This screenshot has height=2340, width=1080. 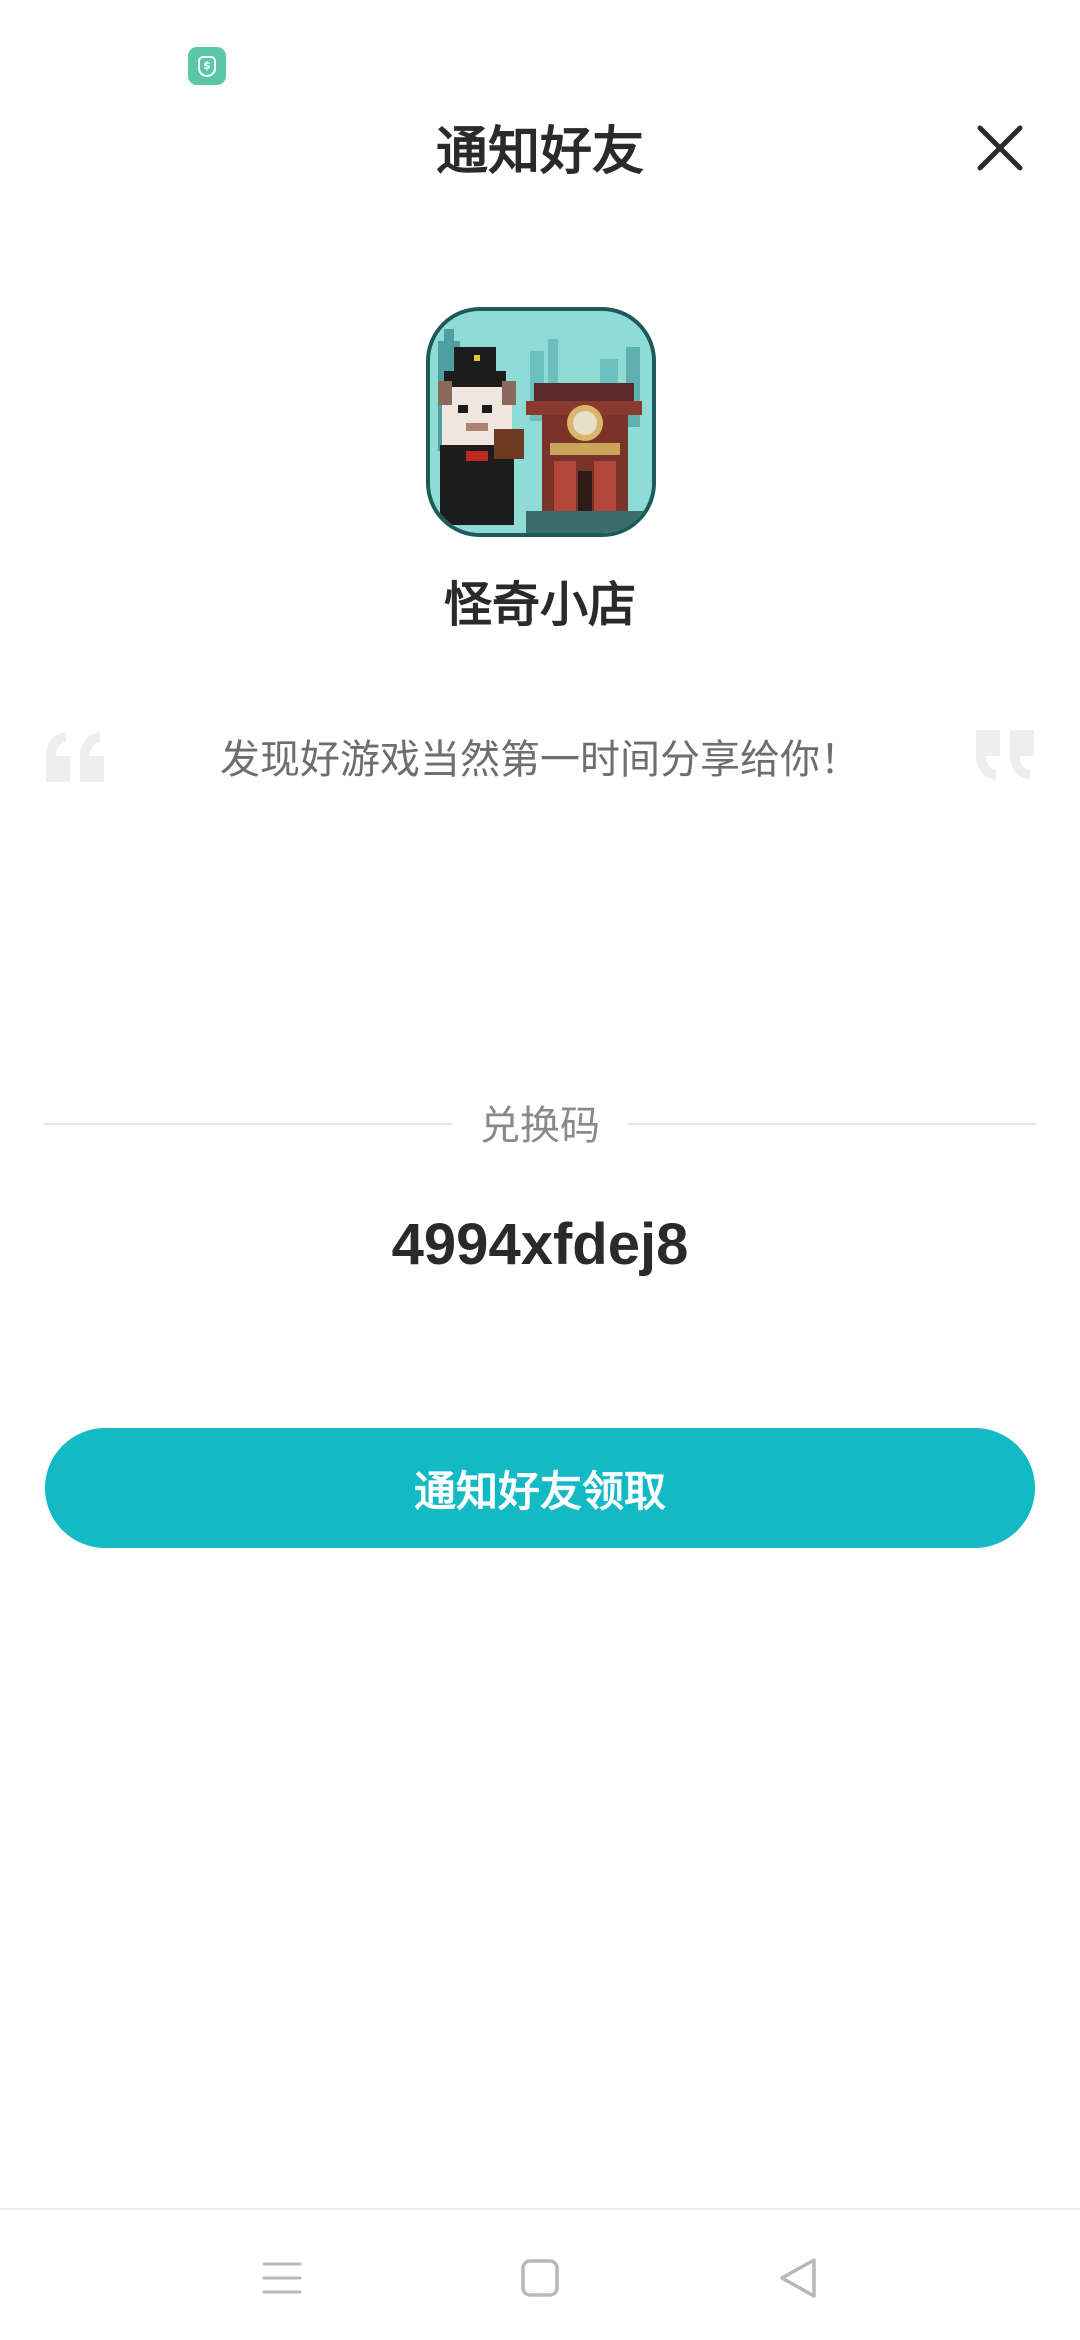 What do you see at coordinates (540, 1244) in the screenshot?
I see `redeem-code-value: 4994xfdej8` at bounding box center [540, 1244].